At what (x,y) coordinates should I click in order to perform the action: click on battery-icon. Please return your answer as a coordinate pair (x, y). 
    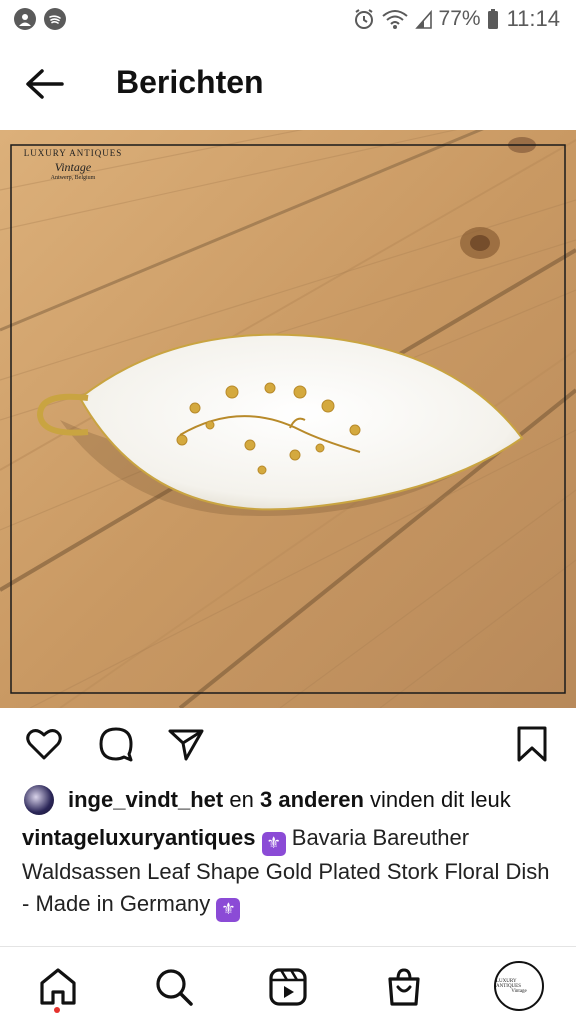
    Looking at the image, I should click on (492, 19).